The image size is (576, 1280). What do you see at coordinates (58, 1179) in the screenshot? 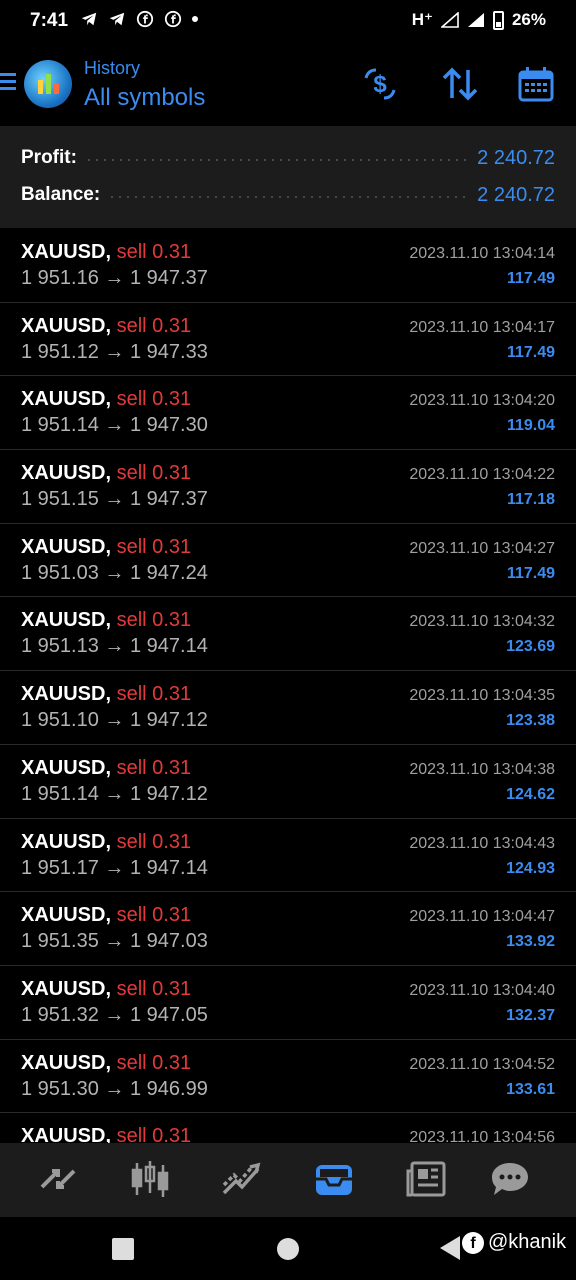
I see `quotes-icon` at bounding box center [58, 1179].